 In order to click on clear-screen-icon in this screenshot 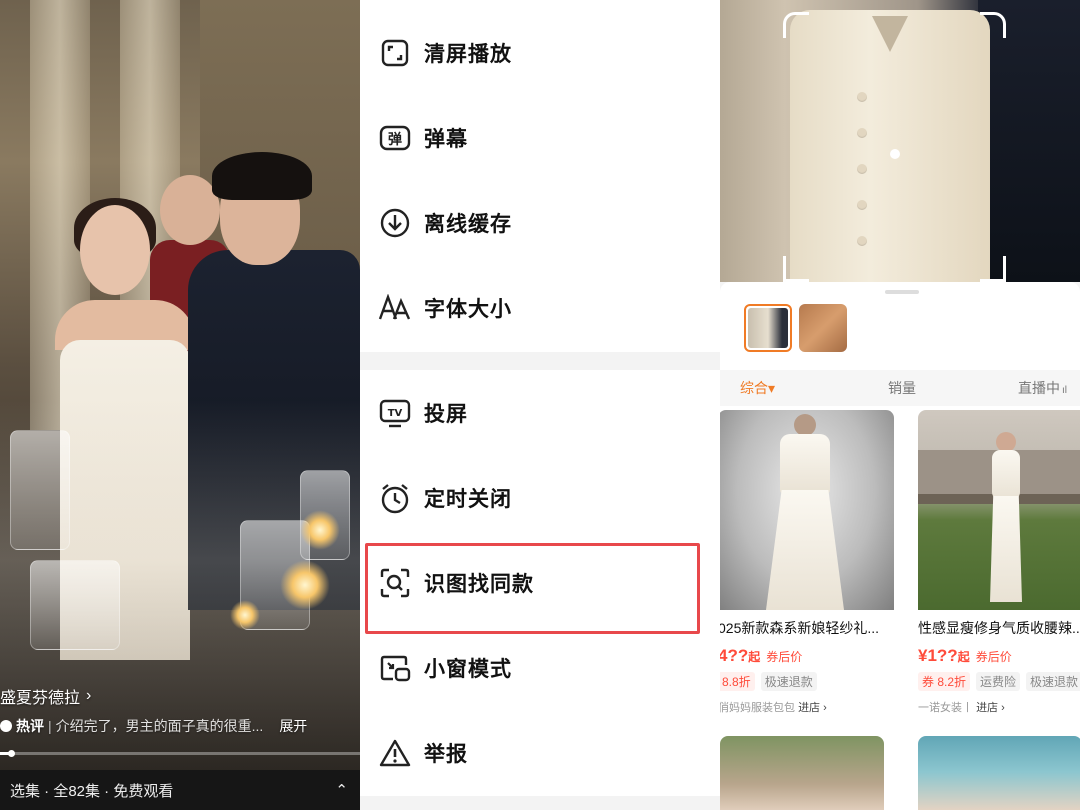, I will do `click(395, 53)`.